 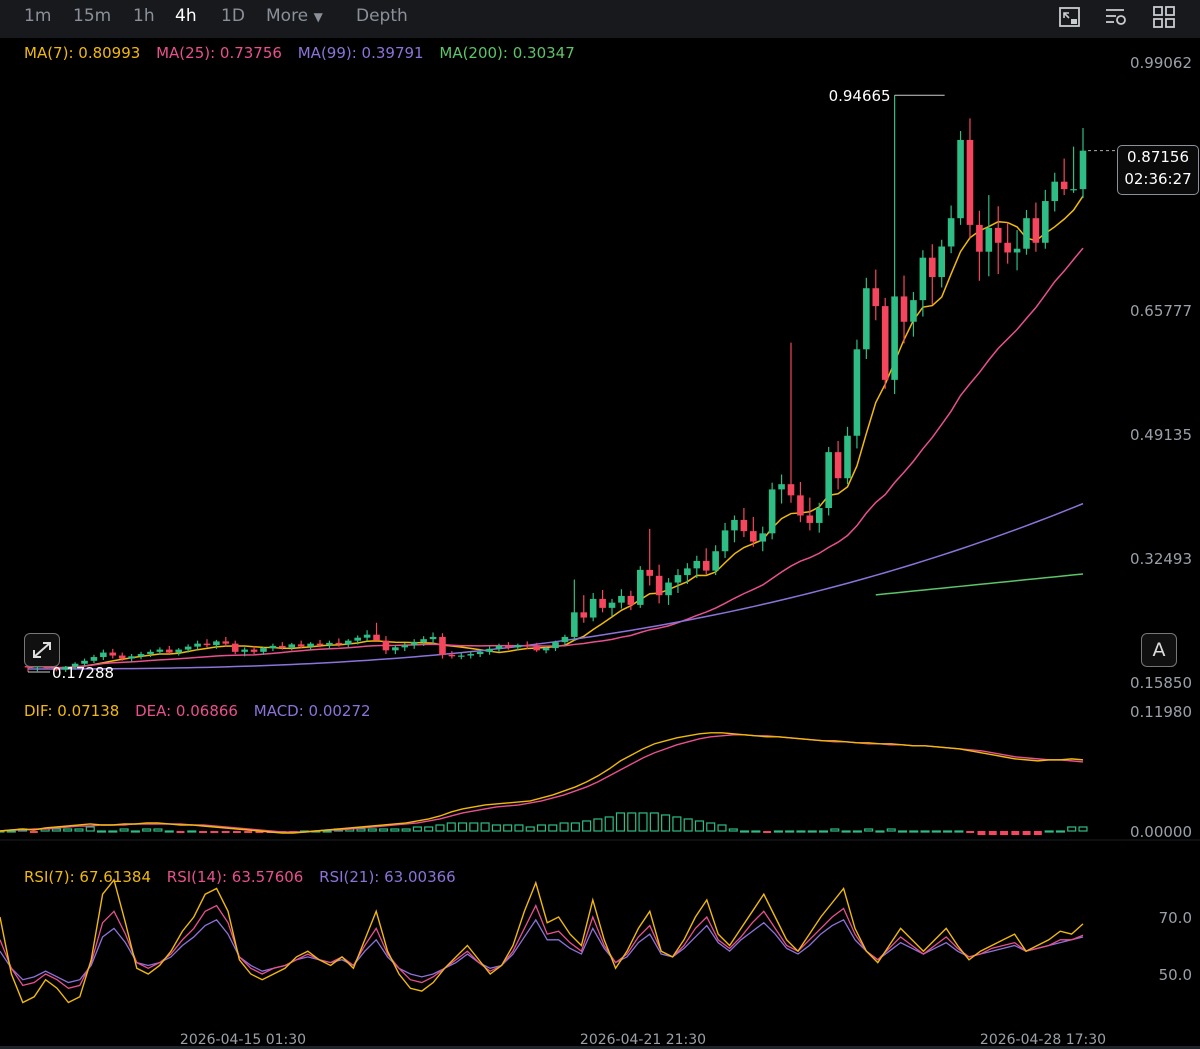 I want to click on timeframe-1m: 1m, so click(x=37, y=16).